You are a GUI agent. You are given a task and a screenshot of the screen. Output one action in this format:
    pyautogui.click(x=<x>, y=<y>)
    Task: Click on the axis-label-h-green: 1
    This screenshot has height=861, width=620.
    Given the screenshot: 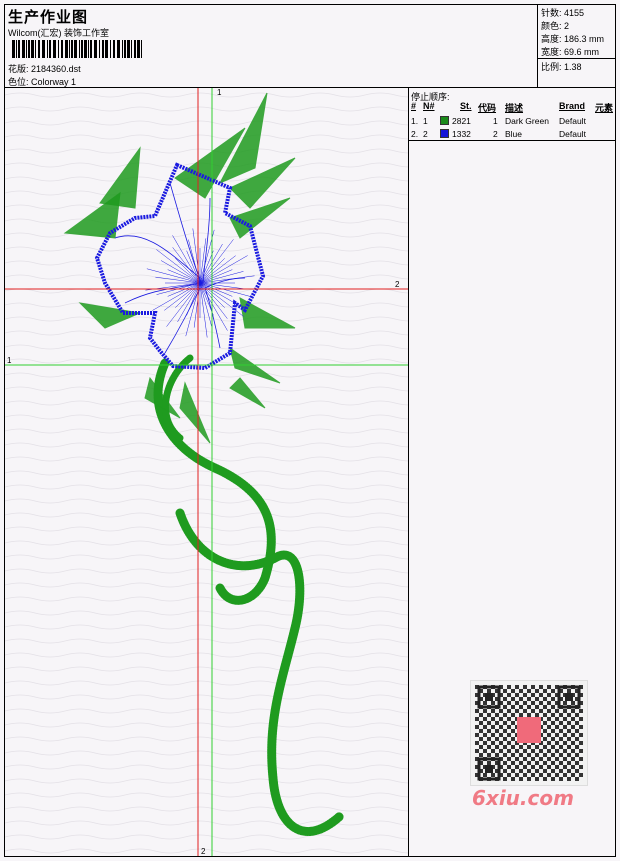 What is the action you would take?
    pyautogui.click(x=9, y=360)
    